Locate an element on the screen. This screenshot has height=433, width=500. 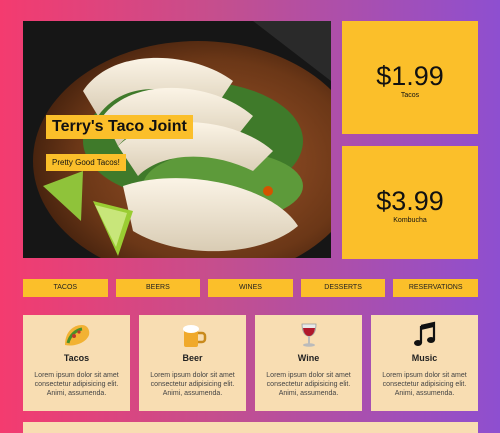
card-title: Music is located at coordinates (424, 358).